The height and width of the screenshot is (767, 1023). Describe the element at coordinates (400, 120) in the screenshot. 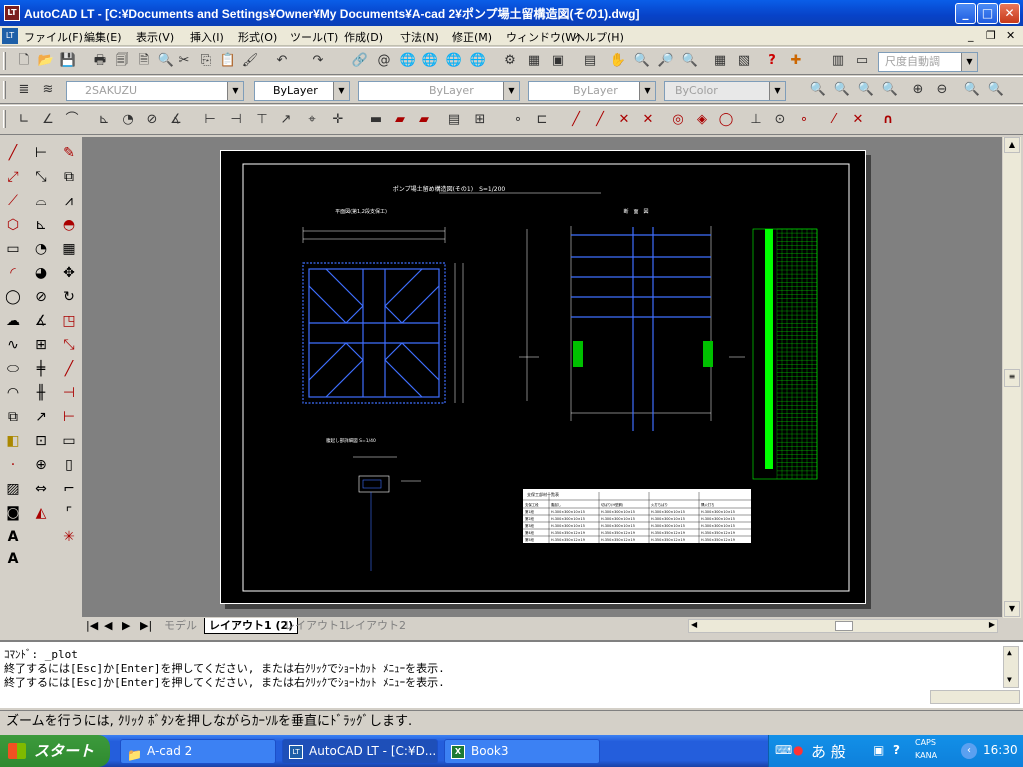

I see `dim-text-edit-icon: ▰` at that location.